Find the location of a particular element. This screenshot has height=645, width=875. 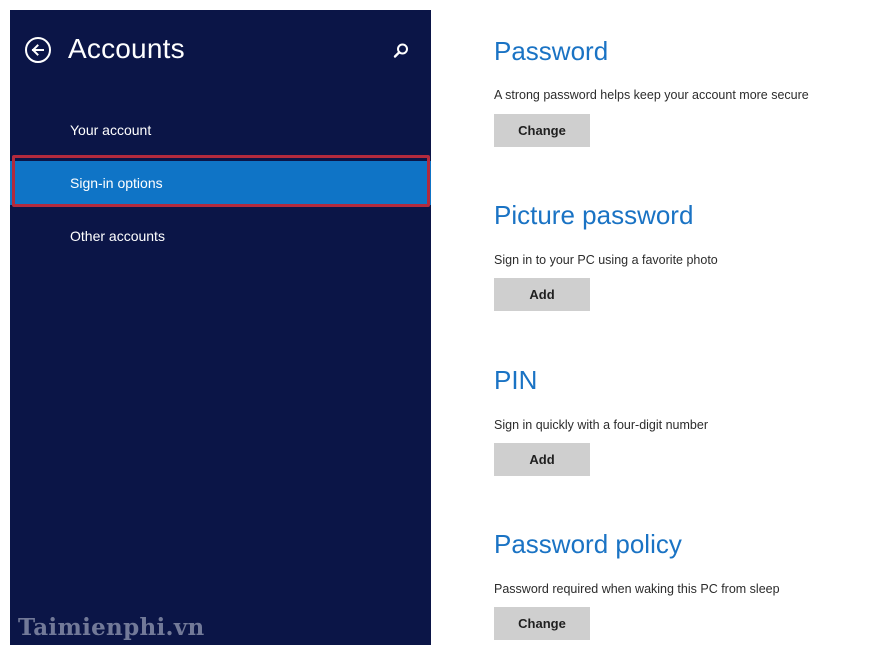

section-description: Sign in quickly with a four-digit number is located at coordinates (601, 425).